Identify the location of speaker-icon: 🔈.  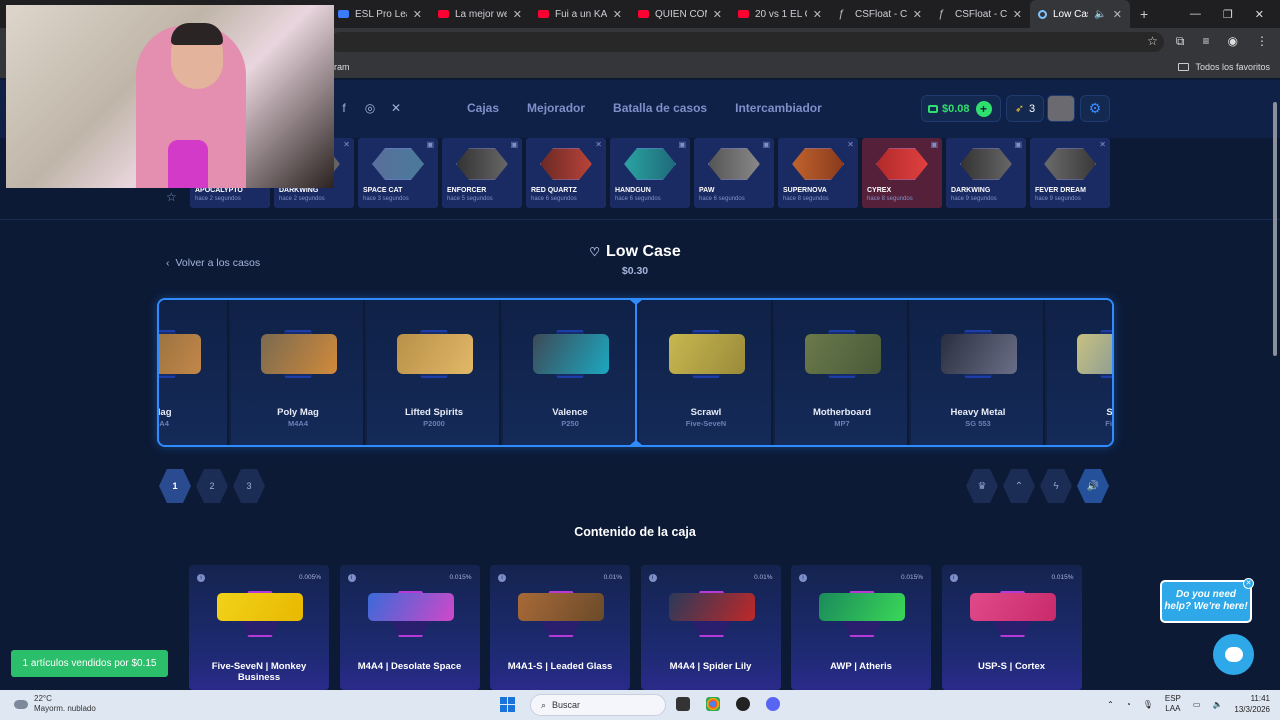
(1100, 14).